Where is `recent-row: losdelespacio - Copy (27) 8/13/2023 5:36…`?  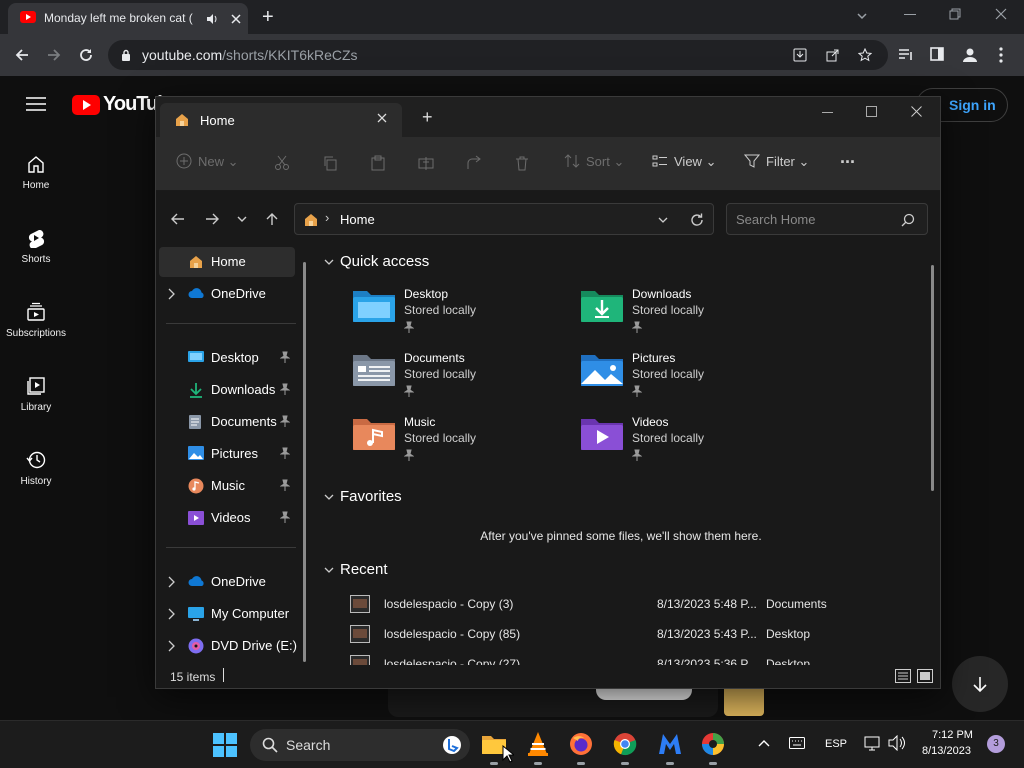
recent-row: losdelespacio - Copy (27) 8/13/2023 5:36… is located at coordinates (626, 659).